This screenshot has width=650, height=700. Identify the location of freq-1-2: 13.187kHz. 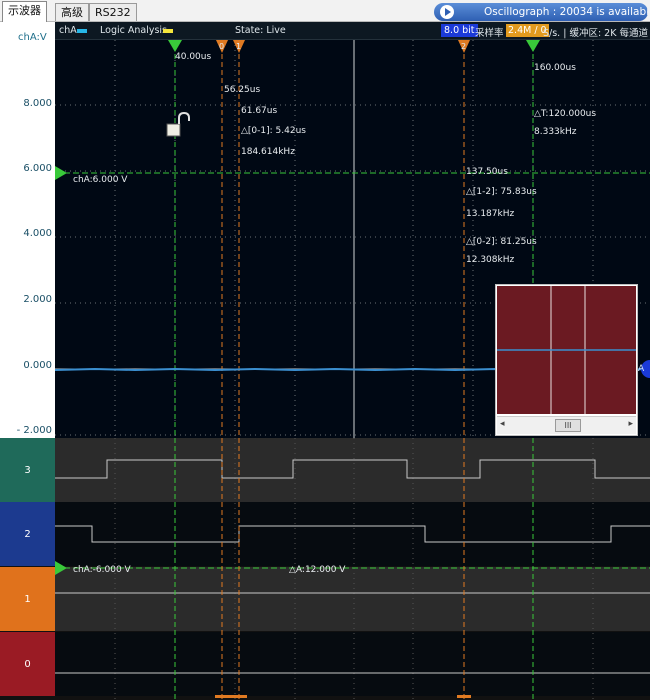
(490, 214).